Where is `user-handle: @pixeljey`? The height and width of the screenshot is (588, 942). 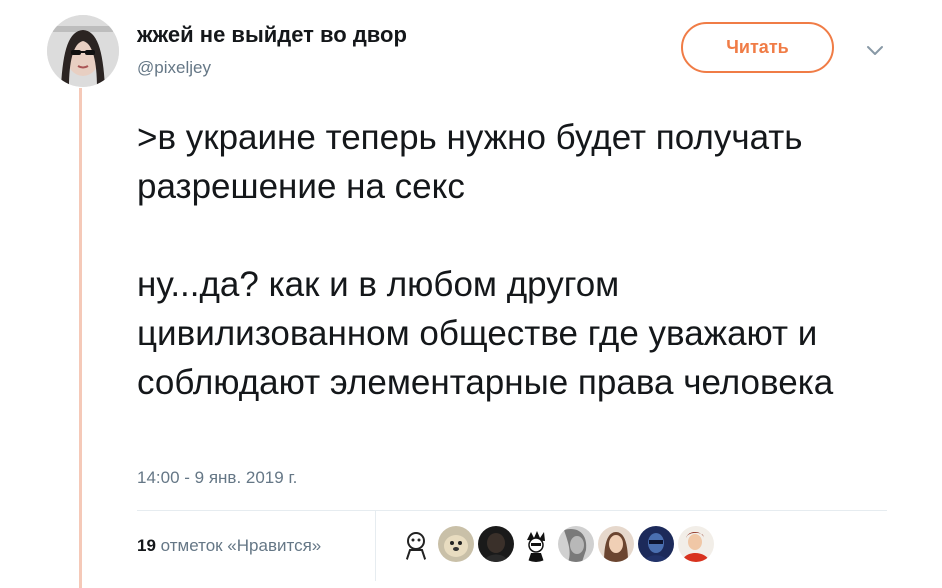 user-handle: @pixeljey is located at coordinates (174, 68).